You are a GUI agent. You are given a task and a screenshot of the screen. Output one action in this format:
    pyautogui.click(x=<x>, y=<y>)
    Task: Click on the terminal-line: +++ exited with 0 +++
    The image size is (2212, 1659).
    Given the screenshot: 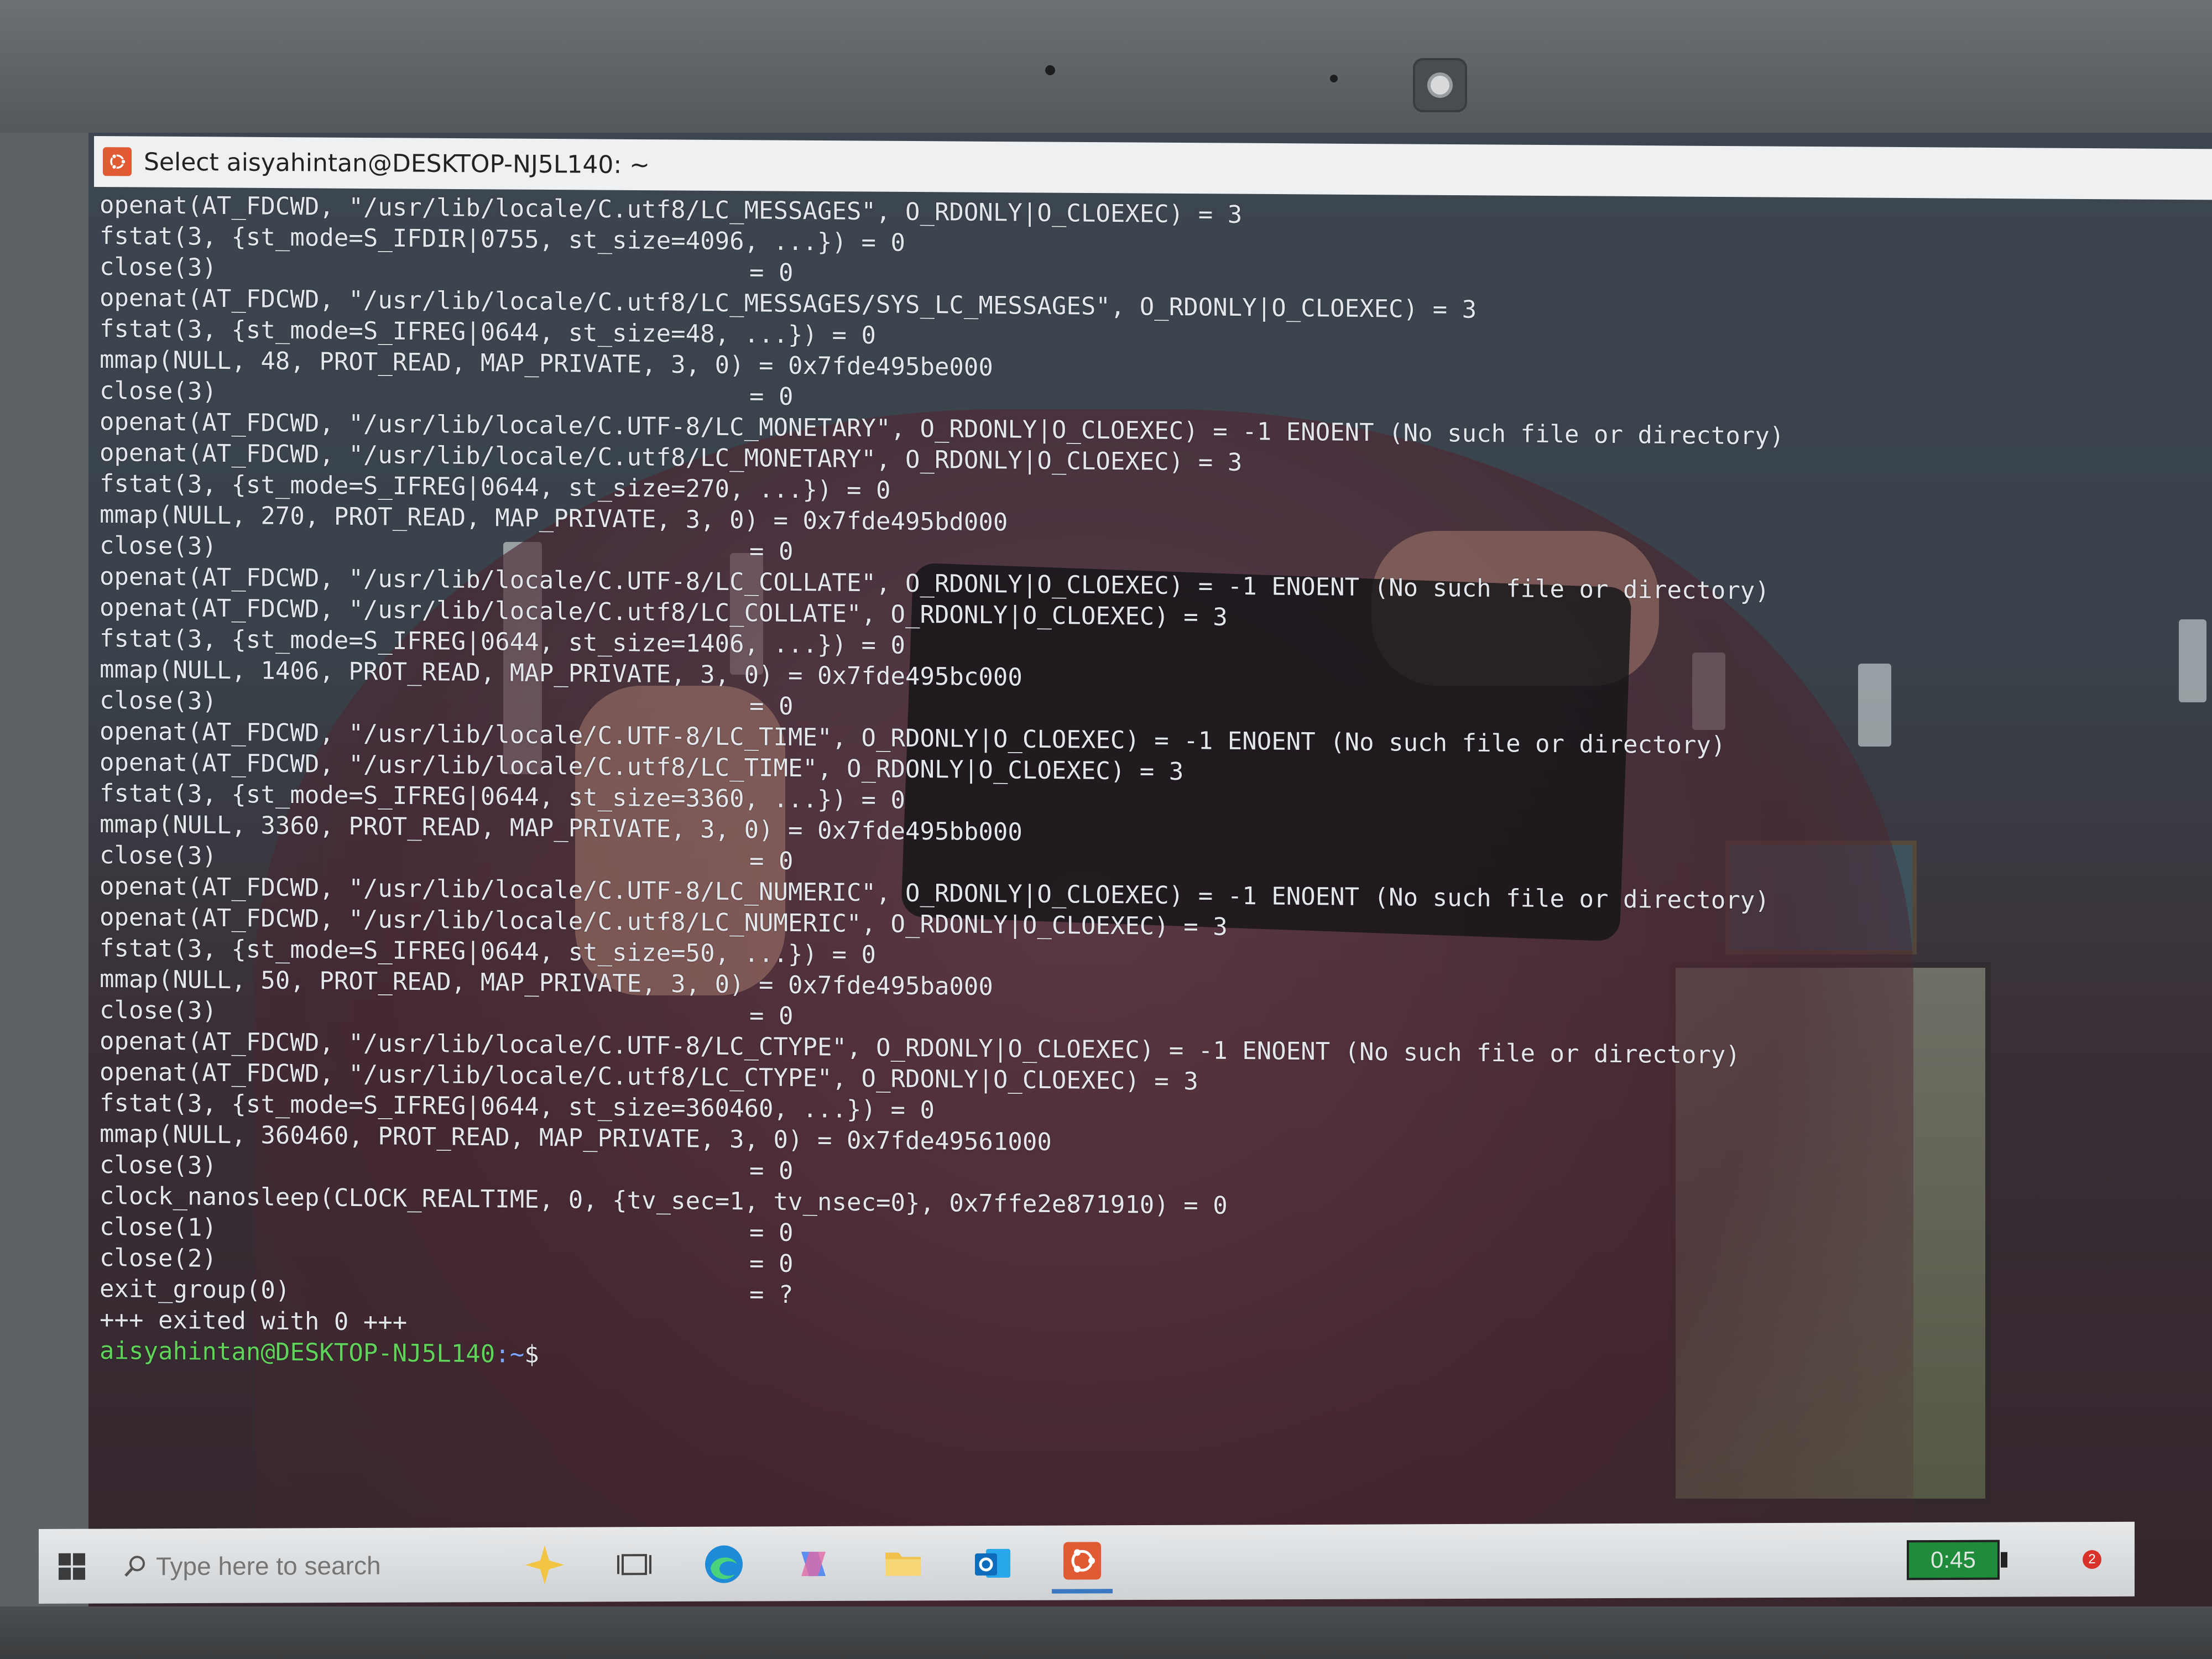 What is the action you would take?
    pyautogui.click(x=254, y=1322)
    